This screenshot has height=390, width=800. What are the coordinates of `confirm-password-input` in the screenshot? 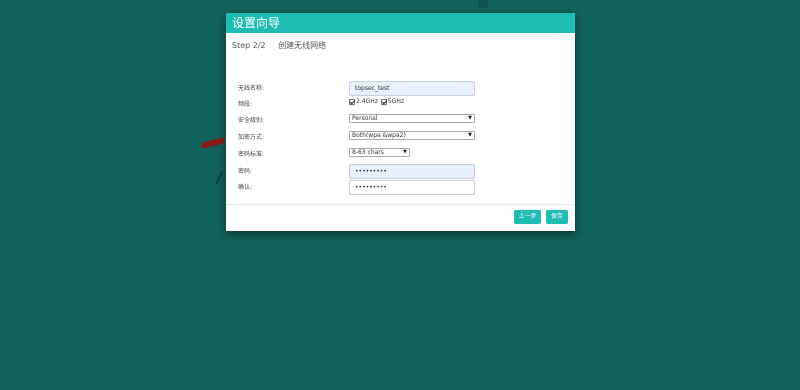 It's located at (412, 187).